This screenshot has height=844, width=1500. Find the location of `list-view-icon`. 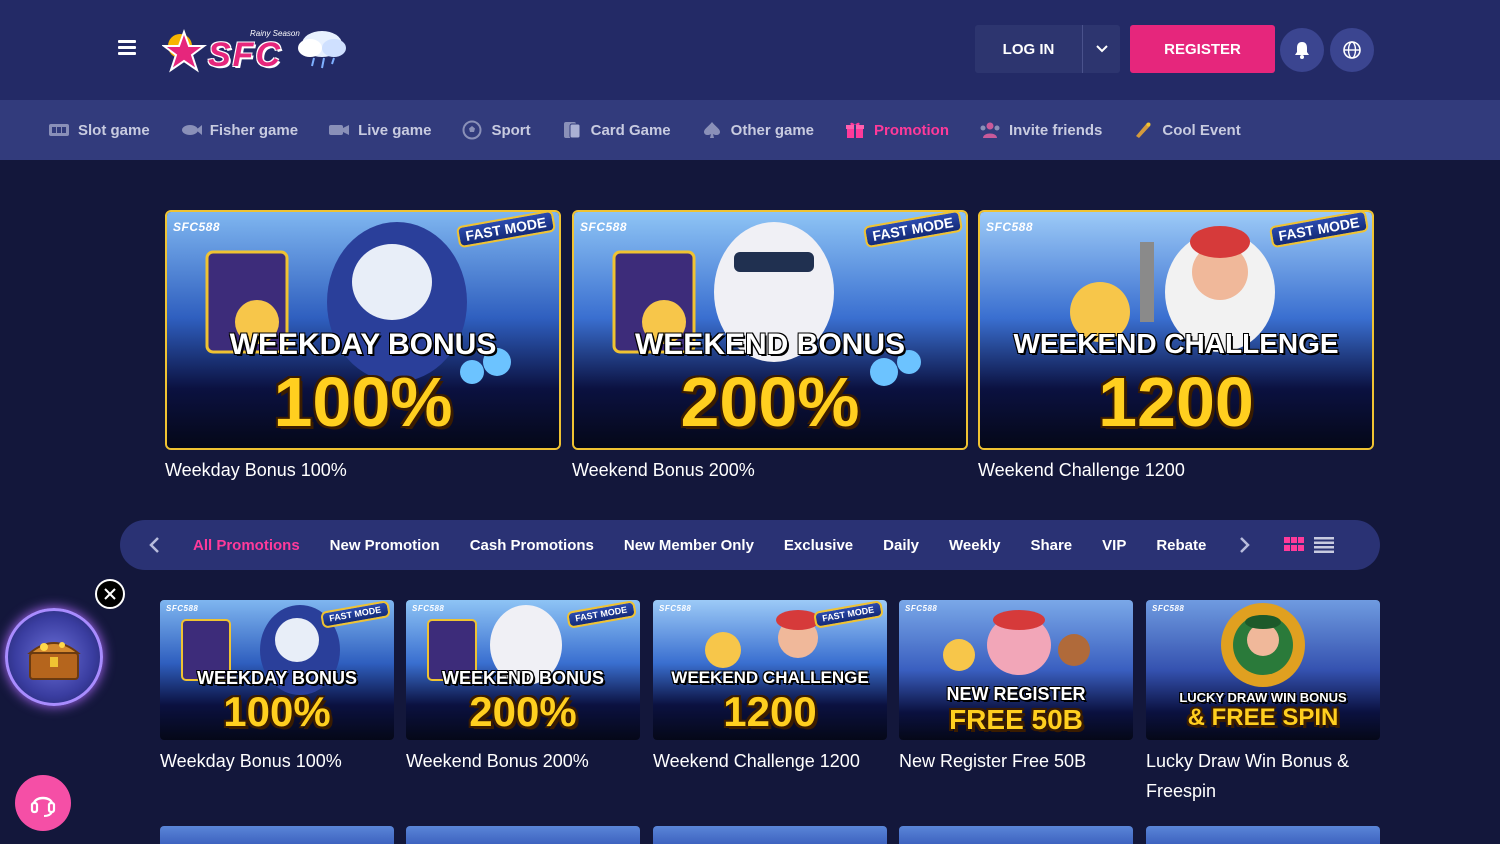

list-view-icon is located at coordinates (1324, 545).